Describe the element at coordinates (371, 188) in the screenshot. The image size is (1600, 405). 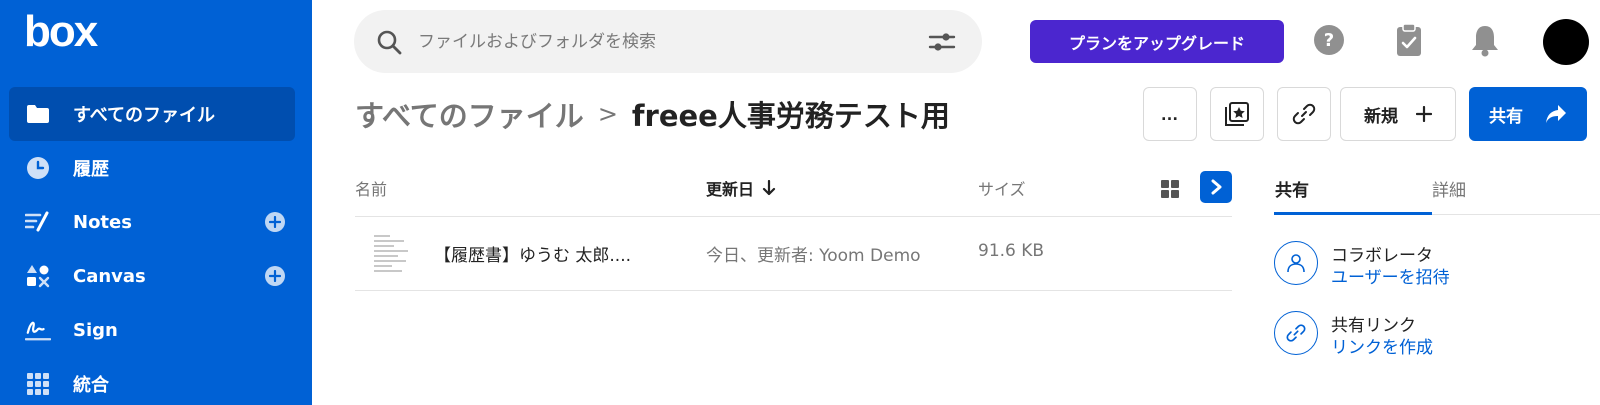
I see `column-header-name: 名前` at that location.